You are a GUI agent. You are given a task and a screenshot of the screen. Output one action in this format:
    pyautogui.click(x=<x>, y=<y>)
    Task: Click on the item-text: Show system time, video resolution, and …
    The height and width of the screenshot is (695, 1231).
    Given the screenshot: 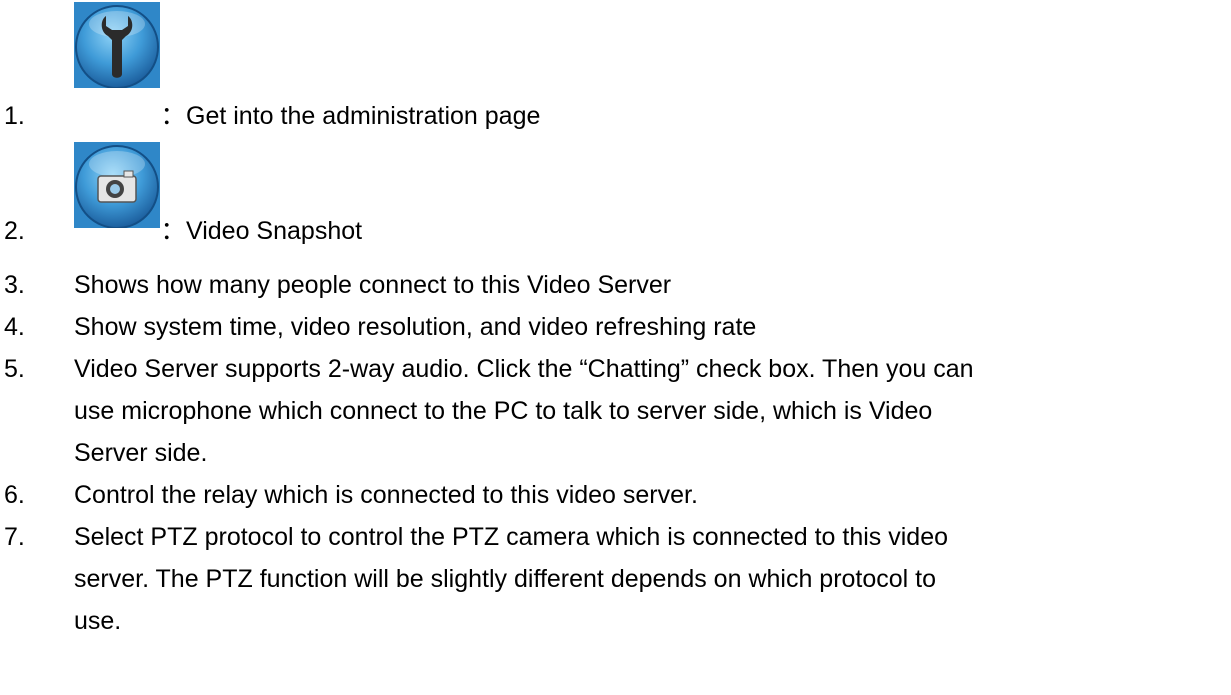 What is the action you would take?
    pyautogui.click(x=415, y=327)
    